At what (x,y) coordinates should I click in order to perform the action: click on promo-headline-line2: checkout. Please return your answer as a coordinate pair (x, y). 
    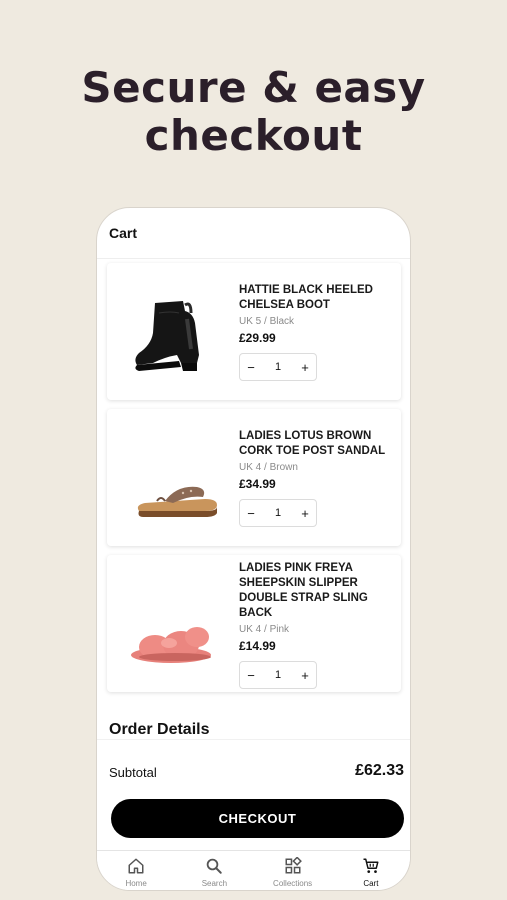
    Looking at the image, I should click on (253, 135).